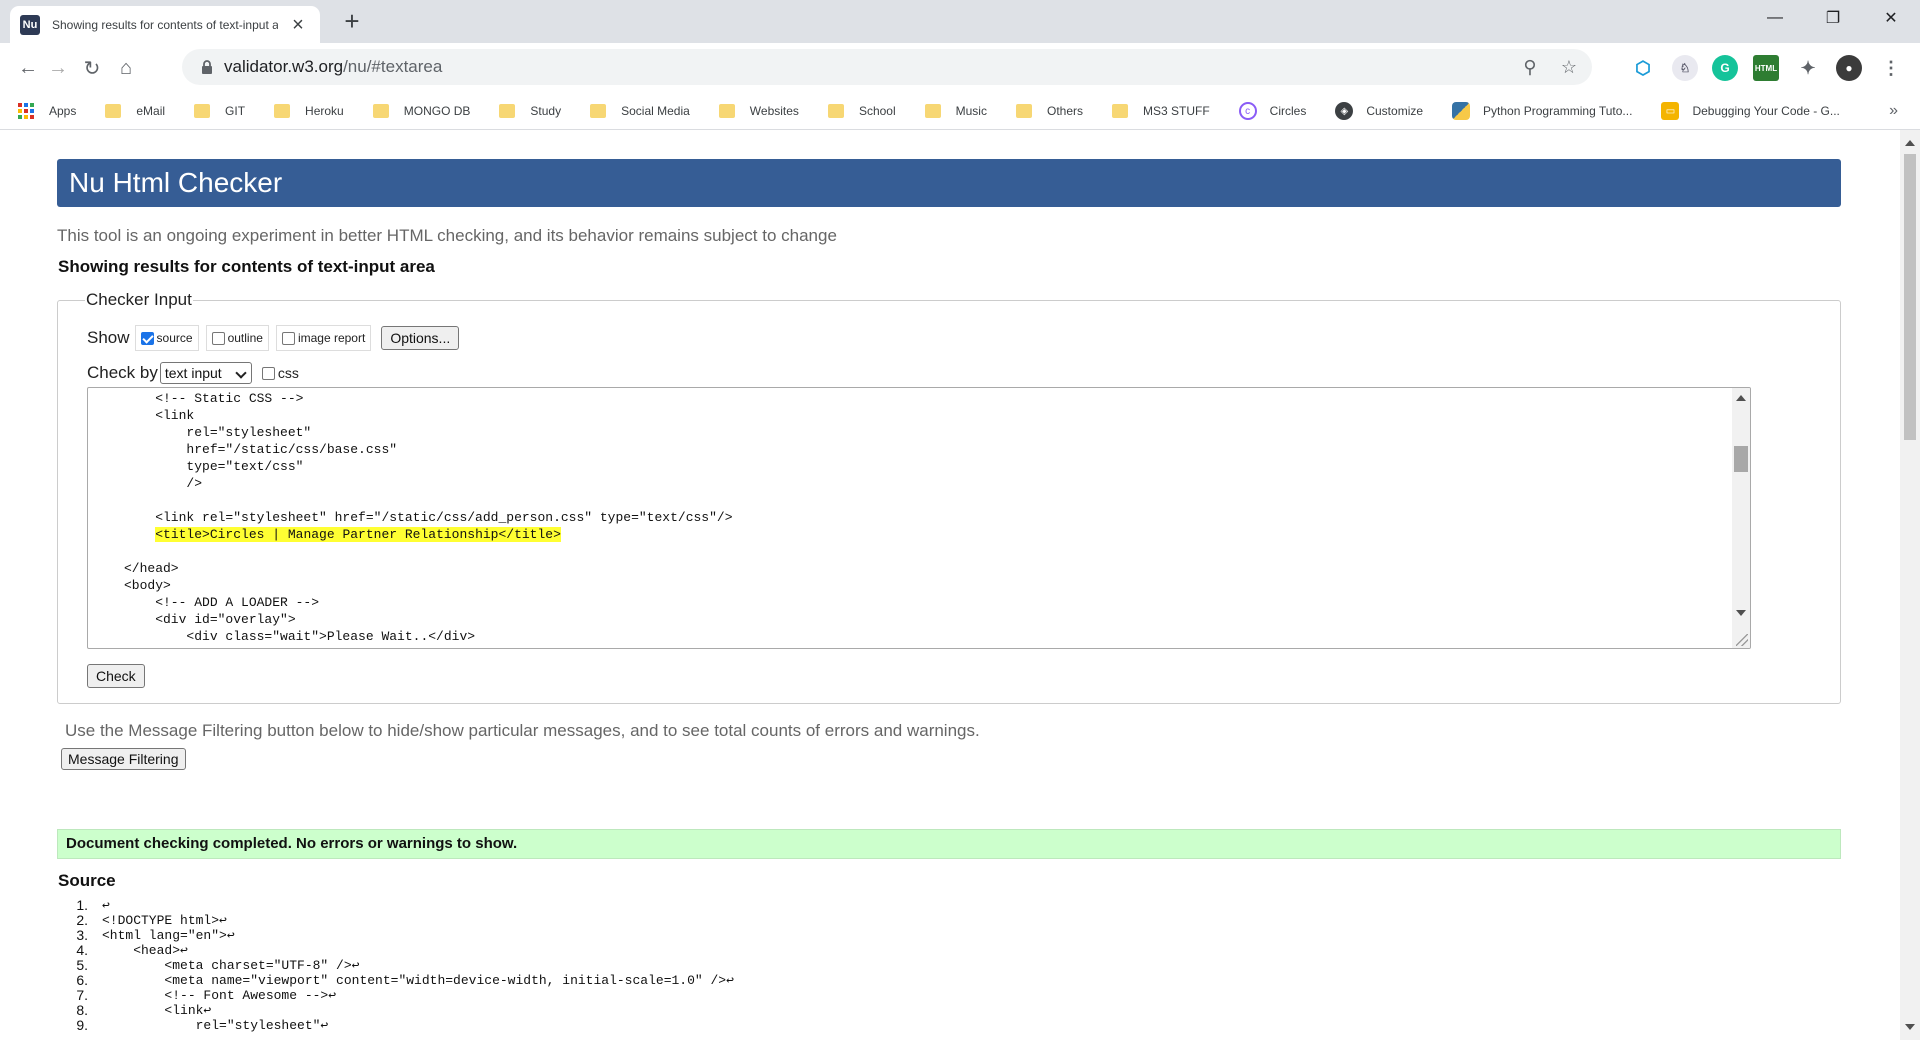 Image resolution: width=1920 pixels, height=1040 pixels. I want to click on line-number: 9., so click(82, 1025).